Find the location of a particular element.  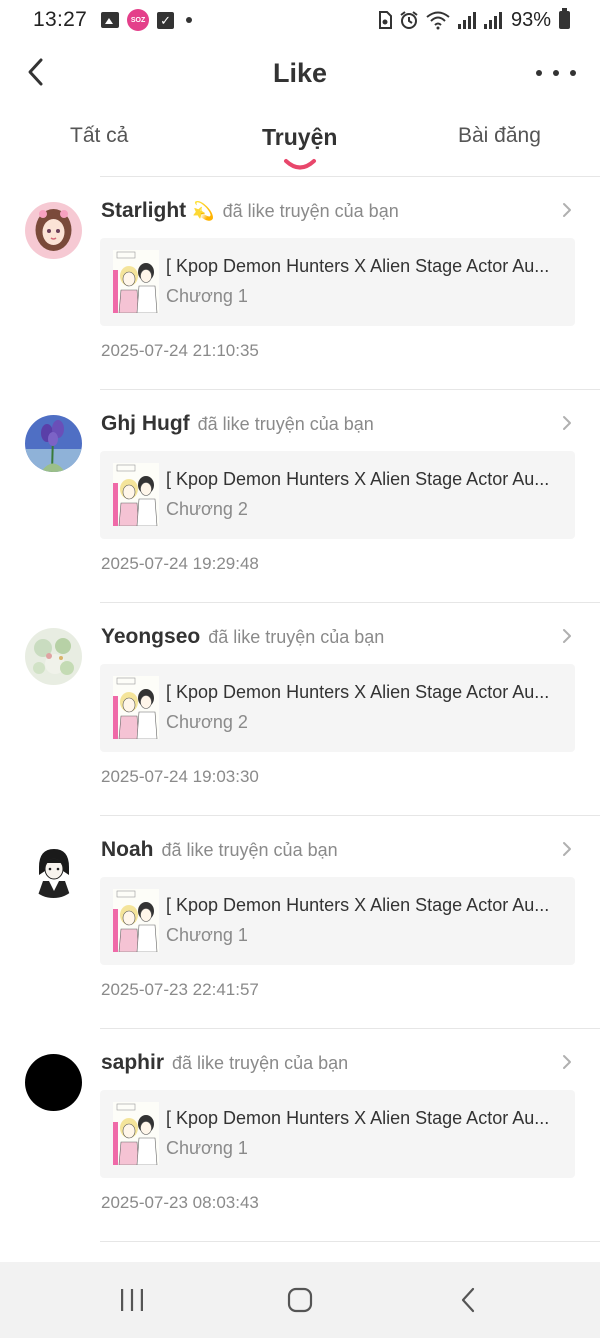

status-bar: 13:27 SOZ ✓ 93% is located at coordinates (300, 20).